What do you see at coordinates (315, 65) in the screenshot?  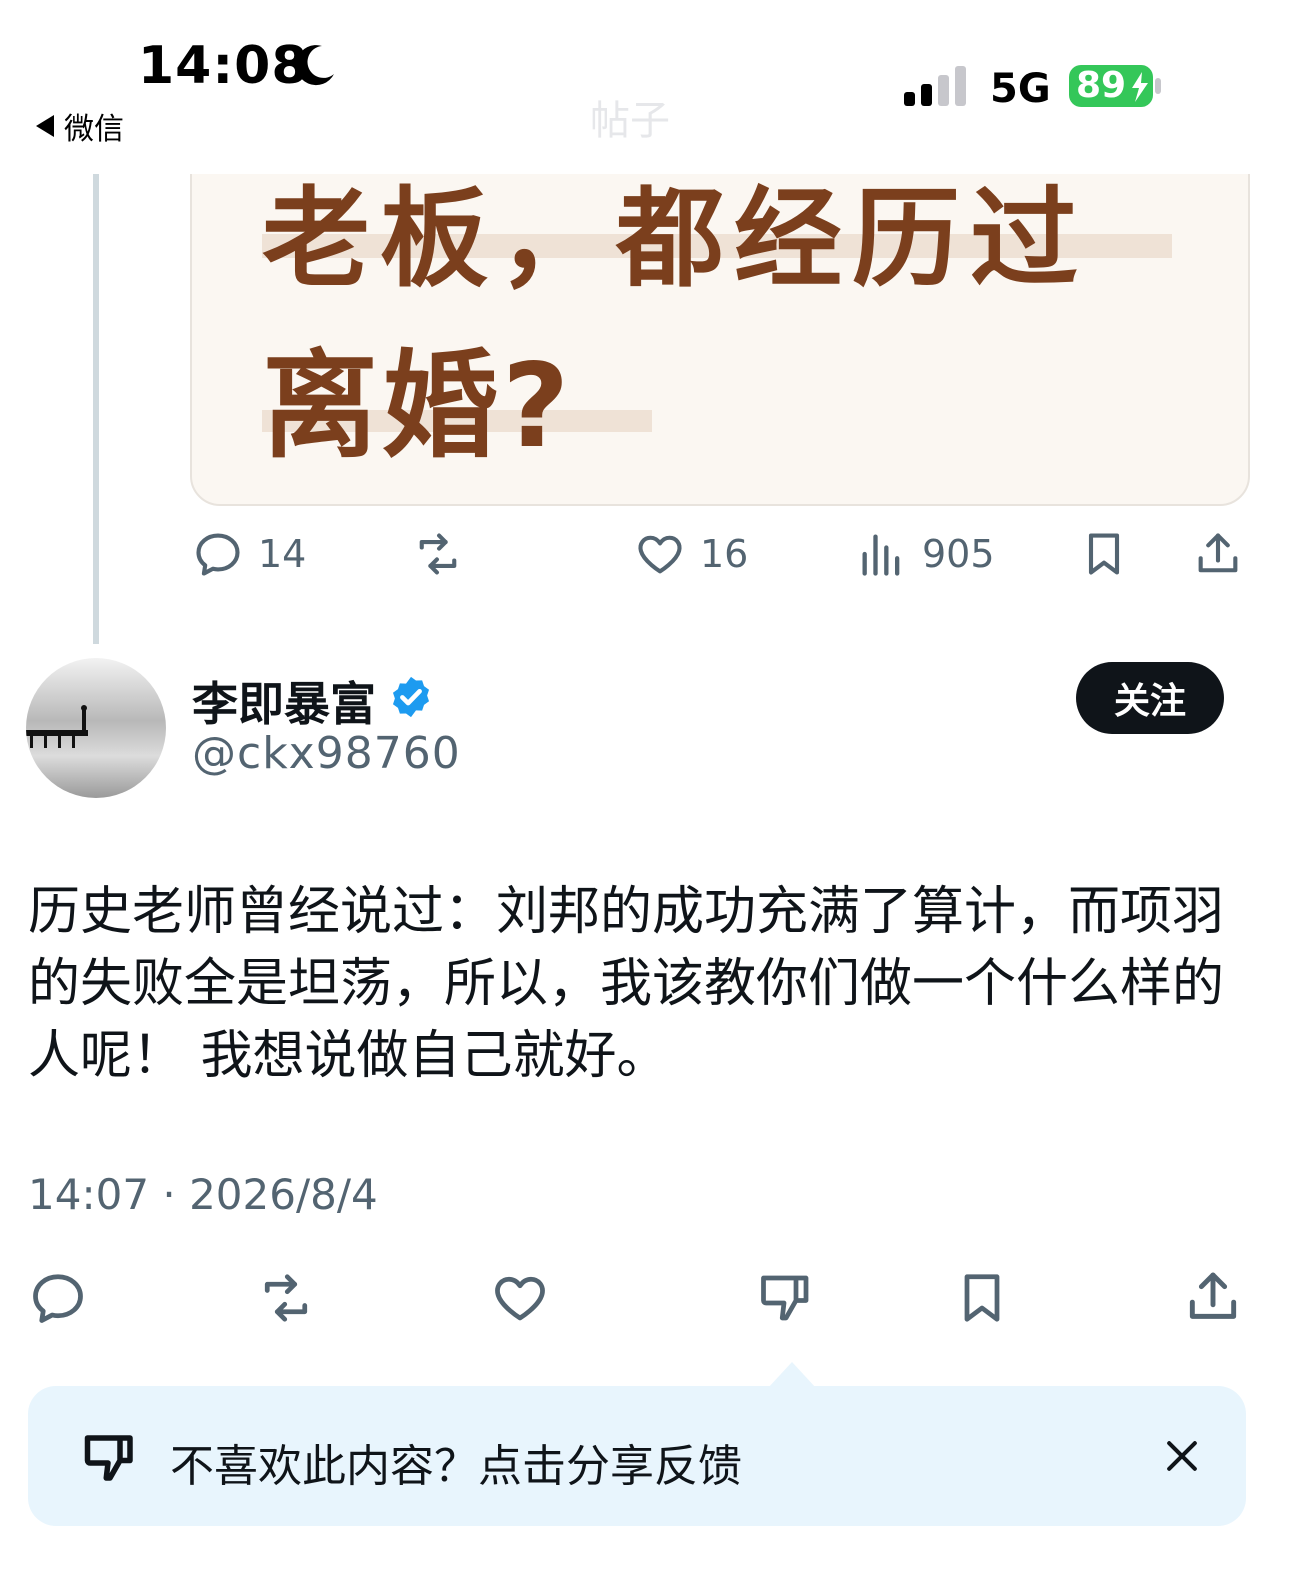 I see `moon-icon` at bounding box center [315, 65].